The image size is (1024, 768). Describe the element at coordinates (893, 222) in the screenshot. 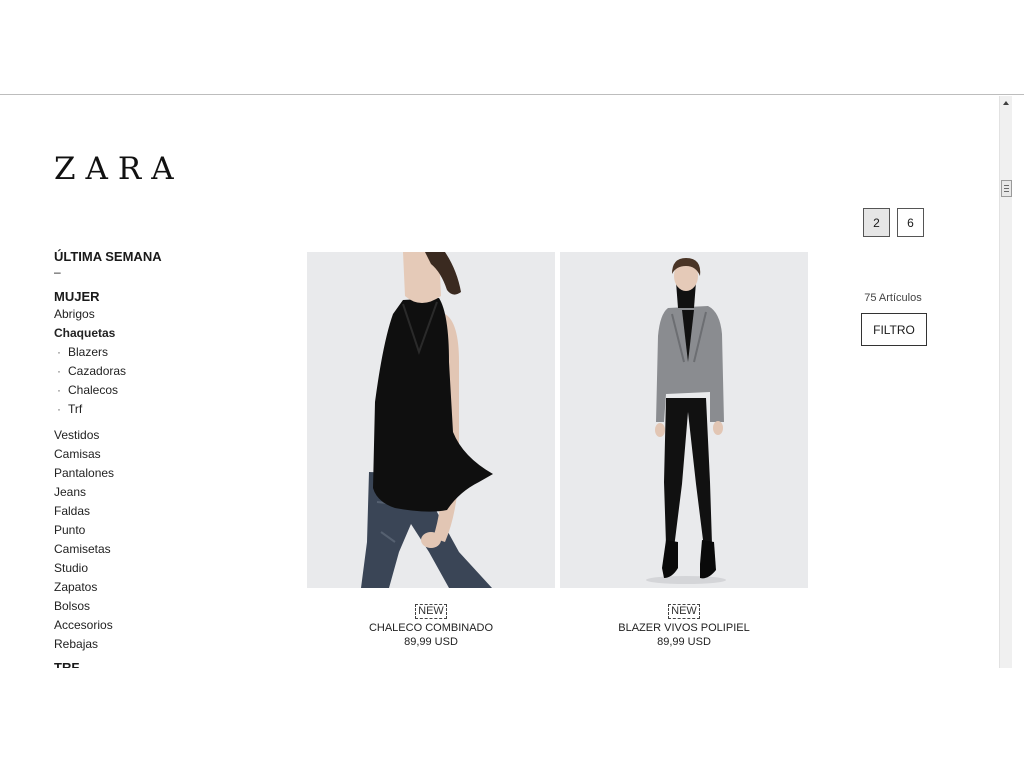

I see `view-pager: 2 6` at that location.